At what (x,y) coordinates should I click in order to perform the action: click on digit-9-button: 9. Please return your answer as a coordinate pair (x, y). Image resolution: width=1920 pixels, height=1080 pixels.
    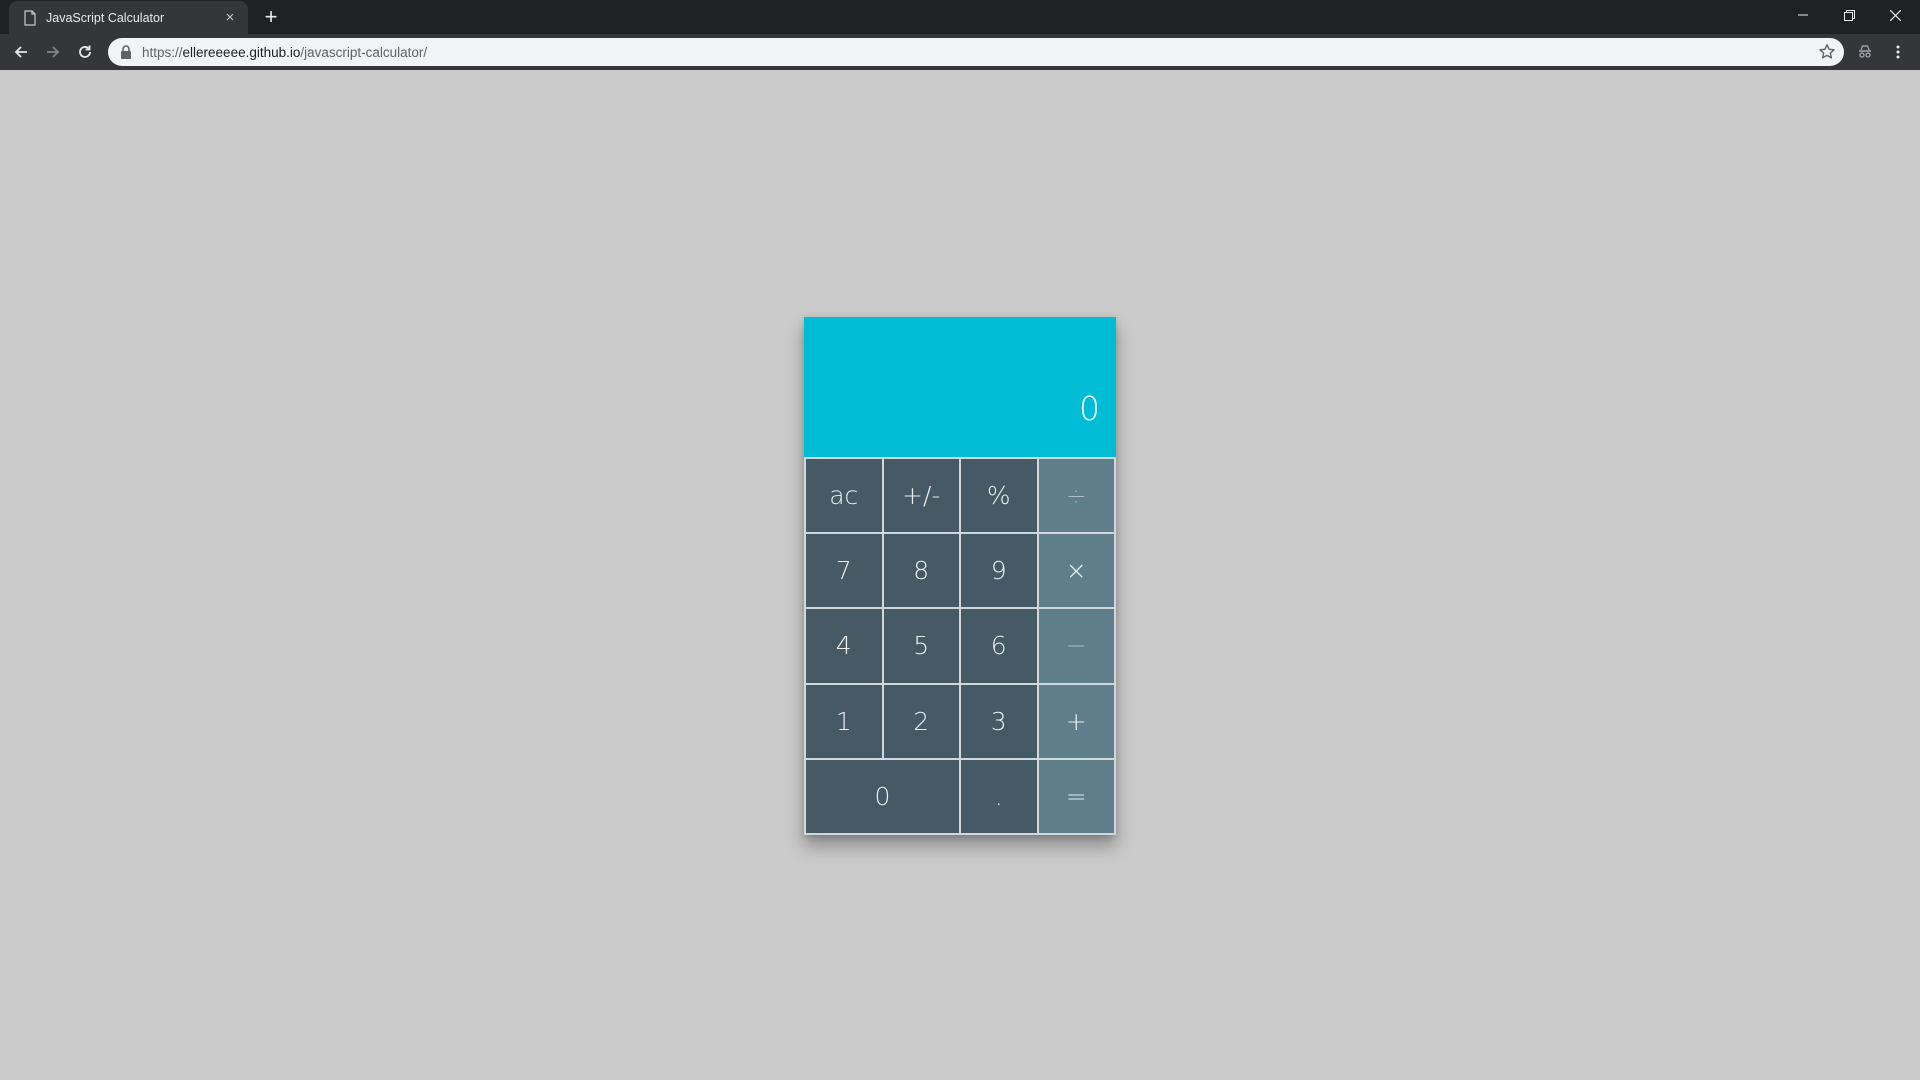
    Looking at the image, I should click on (999, 571).